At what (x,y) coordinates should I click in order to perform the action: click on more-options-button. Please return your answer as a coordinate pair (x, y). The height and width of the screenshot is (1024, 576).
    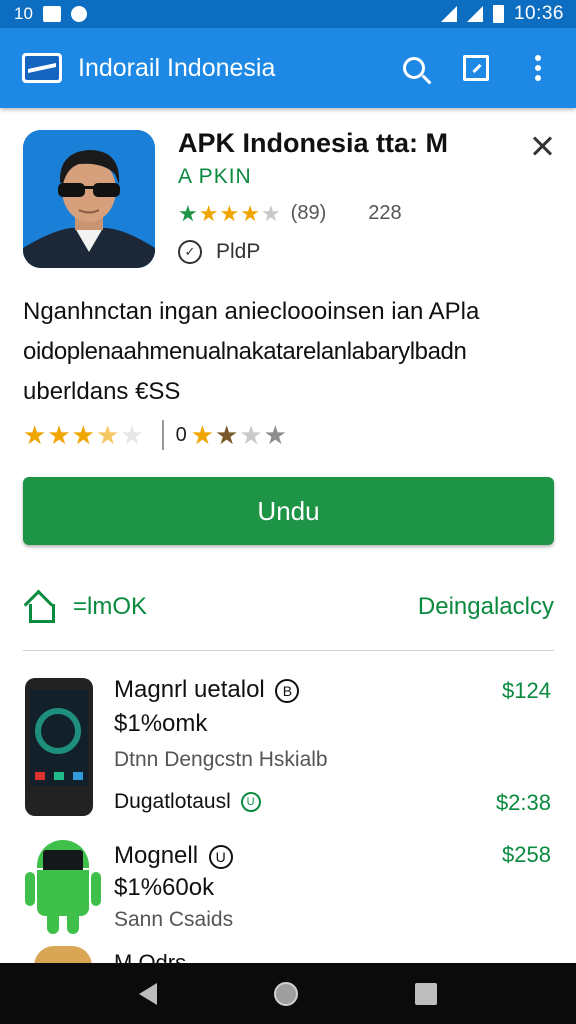
    Looking at the image, I should click on (538, 68).